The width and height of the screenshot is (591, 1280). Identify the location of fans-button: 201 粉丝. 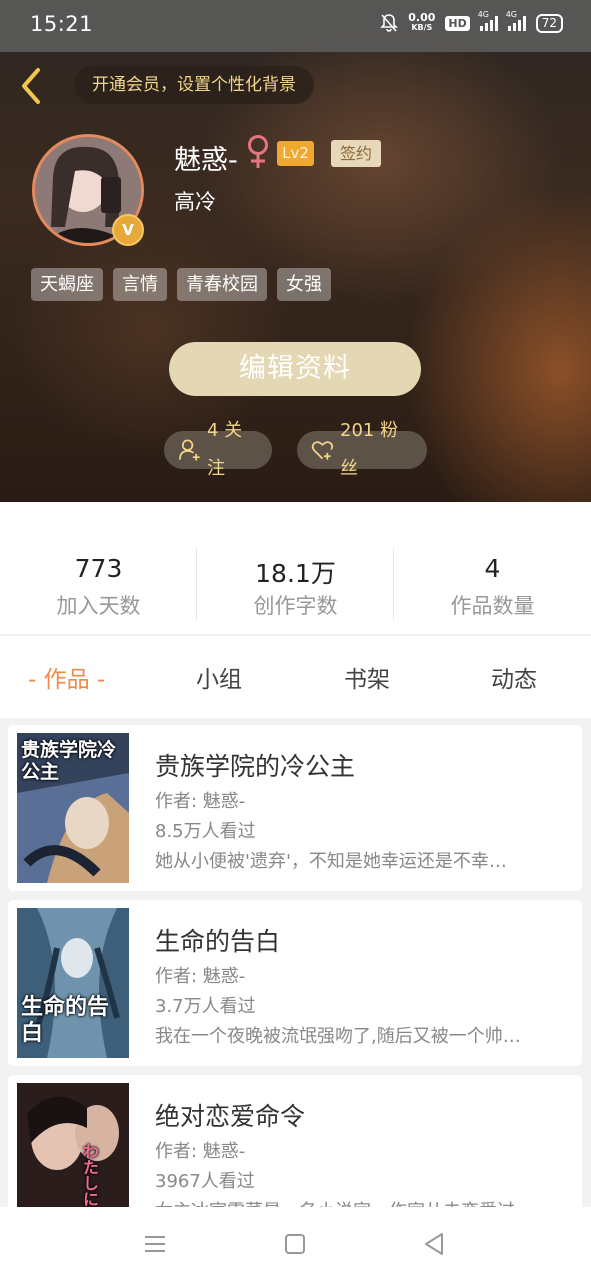
(362, 449).